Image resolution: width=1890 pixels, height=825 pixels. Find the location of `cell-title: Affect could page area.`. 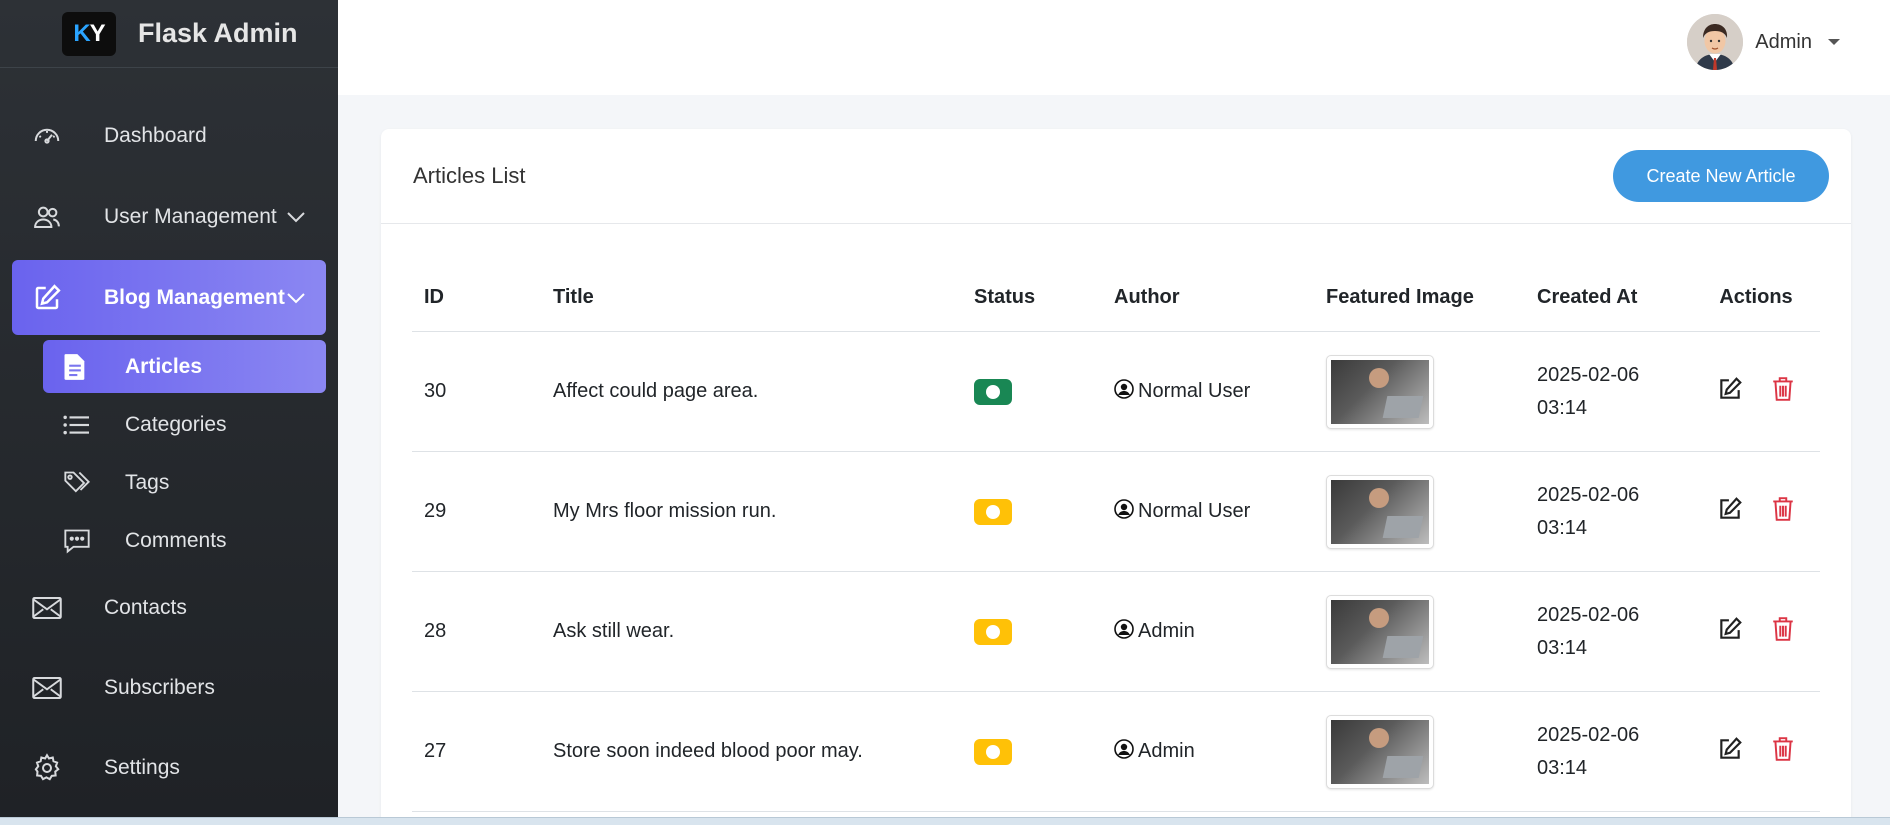

cell-title: Affect could page area. is located at coordinates (763, 391).